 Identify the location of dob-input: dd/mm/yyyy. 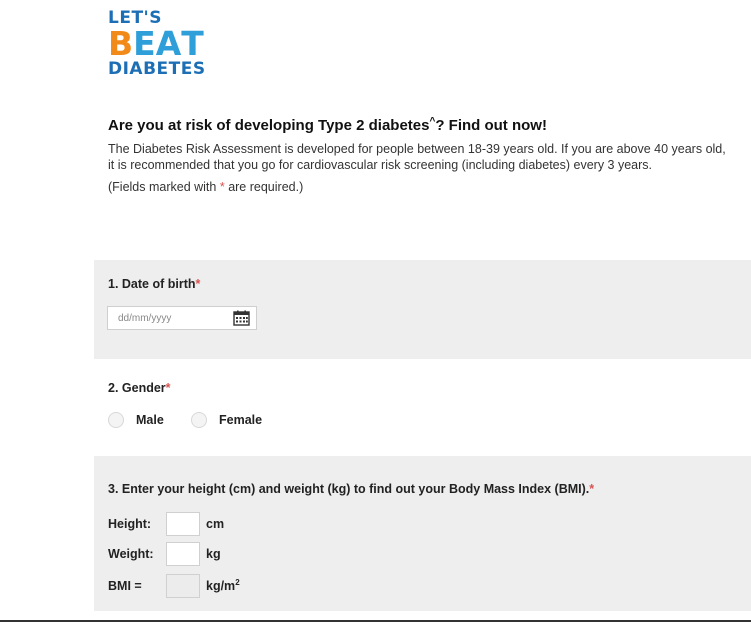
(182, 318).